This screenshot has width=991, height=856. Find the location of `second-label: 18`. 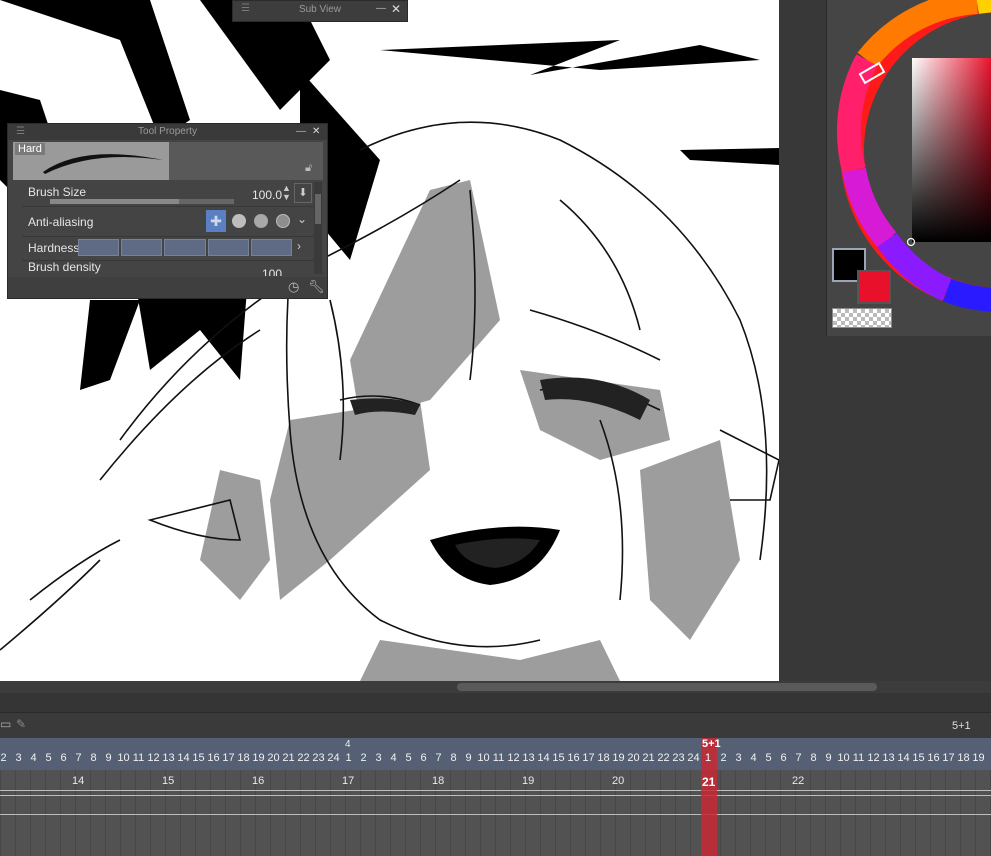

second-label: 18 is located at coordinates (438, 781).